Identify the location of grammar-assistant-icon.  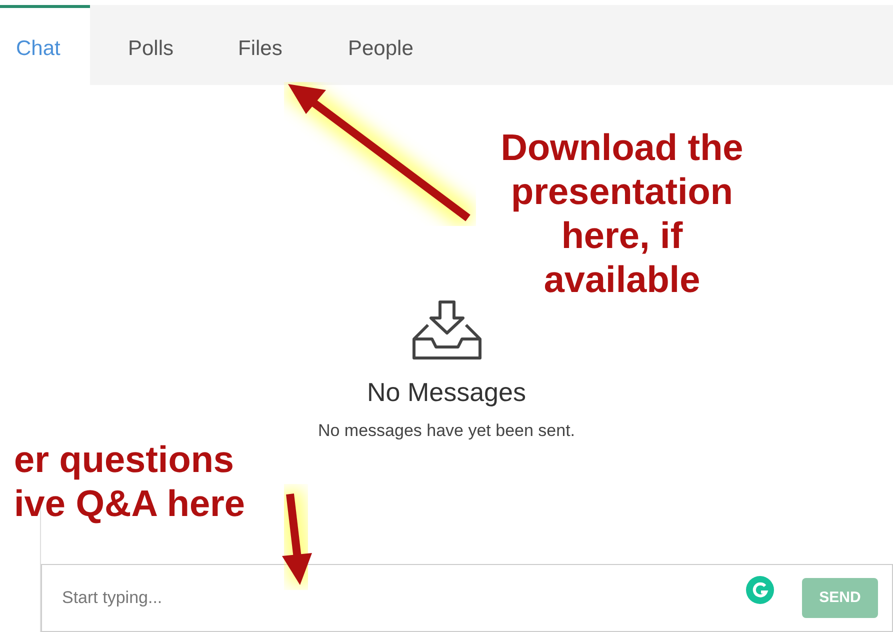
(760, 590).